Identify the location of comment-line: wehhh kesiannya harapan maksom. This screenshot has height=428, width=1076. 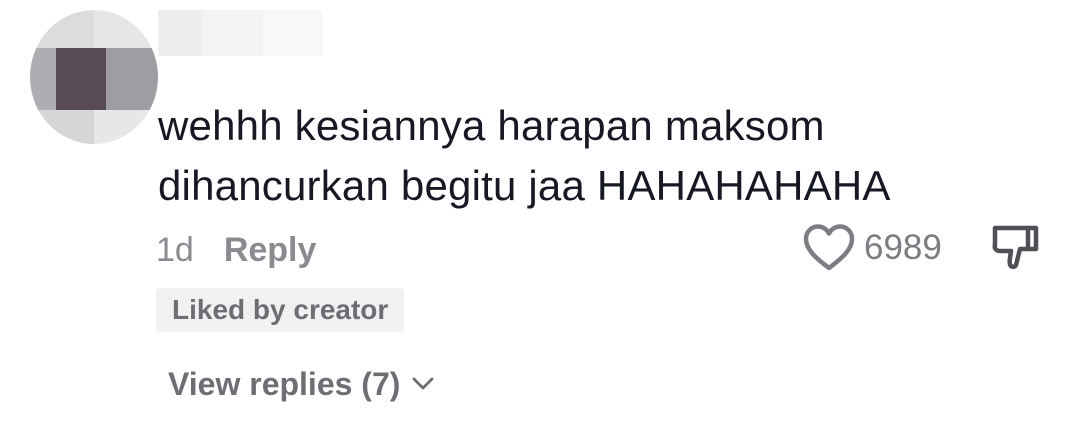
(491, 125).